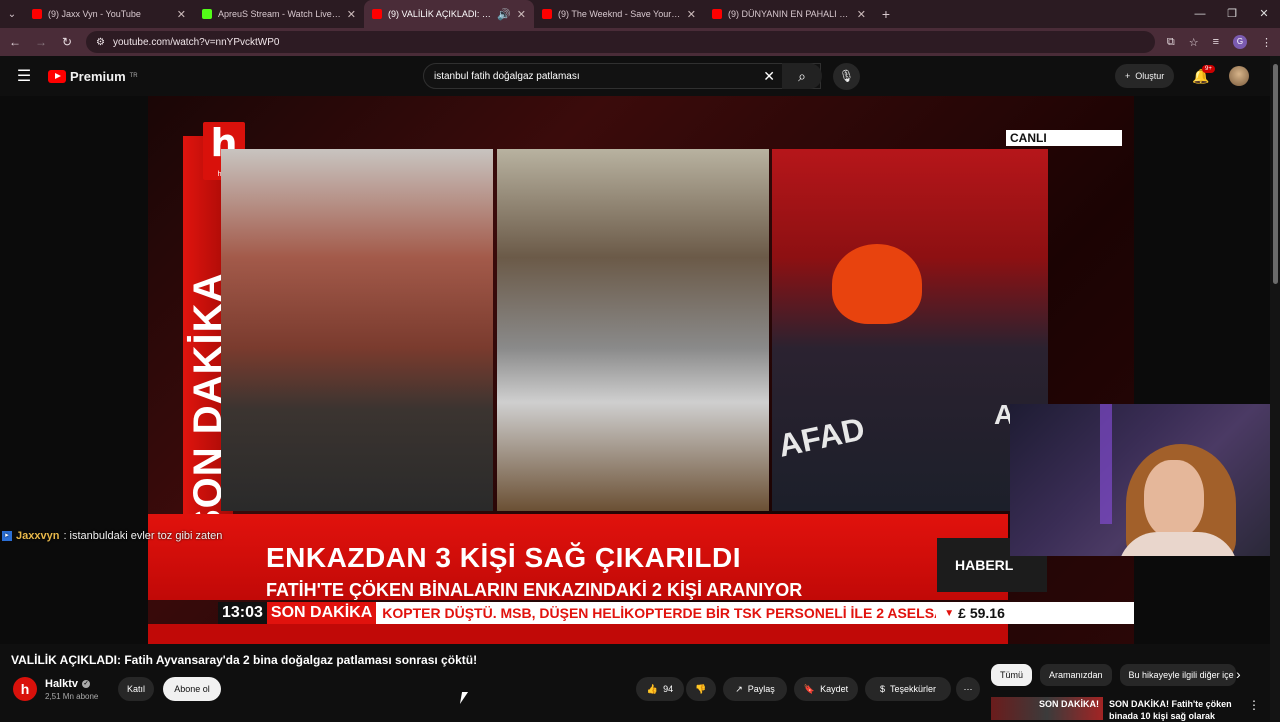  I want to click on footage-panel-rubble, so click(633, 330).